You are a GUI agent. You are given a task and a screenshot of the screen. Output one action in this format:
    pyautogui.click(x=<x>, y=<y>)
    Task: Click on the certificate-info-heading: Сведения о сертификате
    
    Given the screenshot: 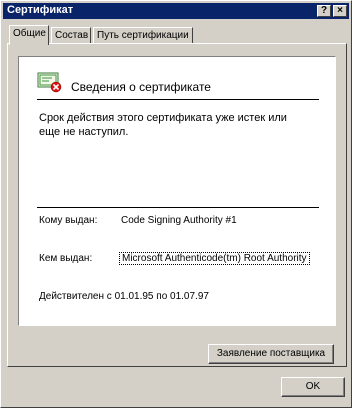 What is the action you would take?
    pyautogui.click(x=141, y=87)
    